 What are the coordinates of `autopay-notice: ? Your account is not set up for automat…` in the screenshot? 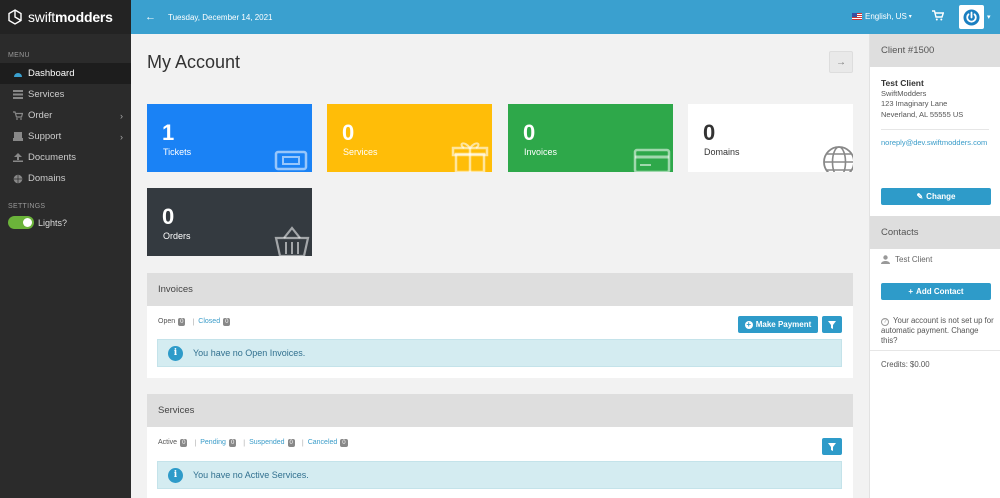 It's located at (937, 331).